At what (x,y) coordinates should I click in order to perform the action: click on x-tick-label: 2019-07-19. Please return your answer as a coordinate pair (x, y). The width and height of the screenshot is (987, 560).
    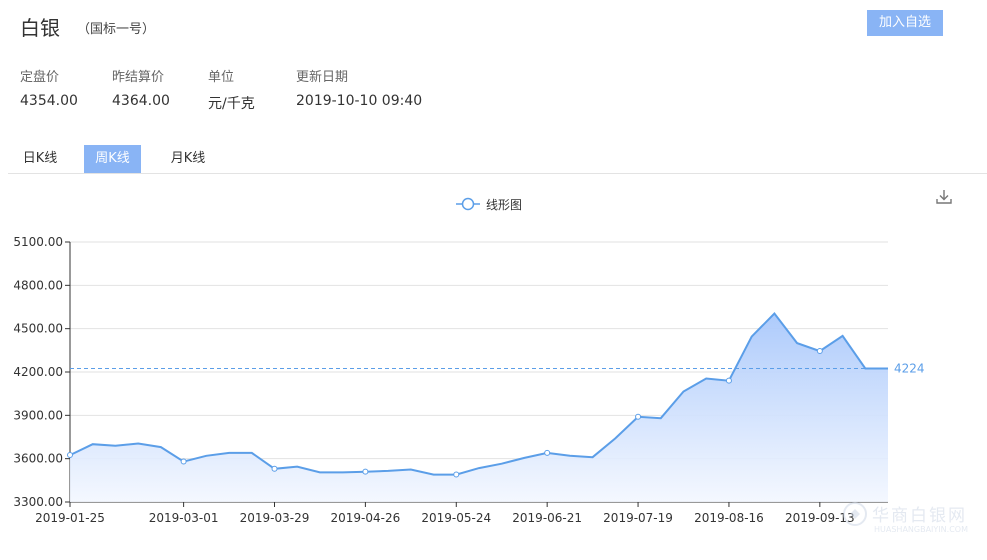
    Looking at the image, I should click on (638, 518).